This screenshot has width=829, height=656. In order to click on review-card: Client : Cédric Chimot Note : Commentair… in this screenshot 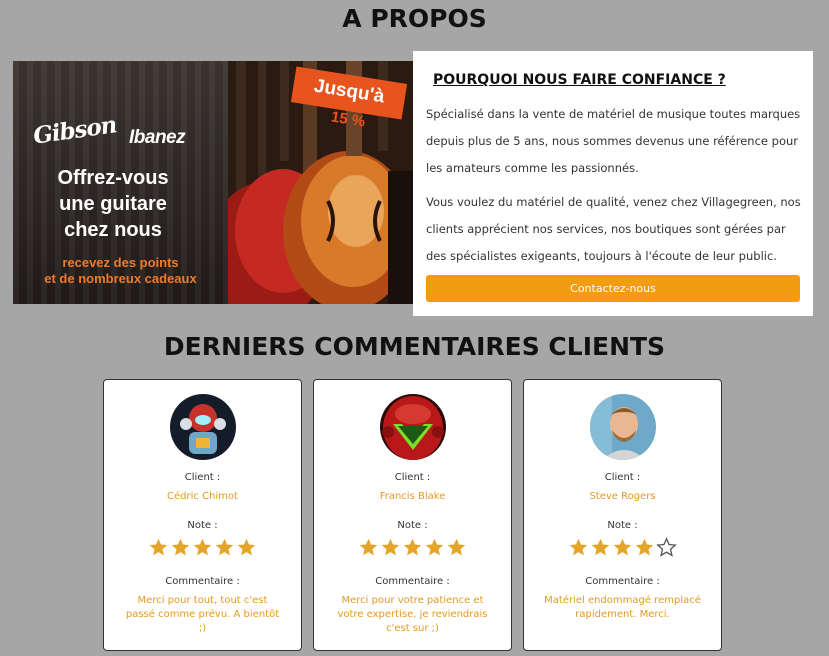, I will do `click(202, 515)`.